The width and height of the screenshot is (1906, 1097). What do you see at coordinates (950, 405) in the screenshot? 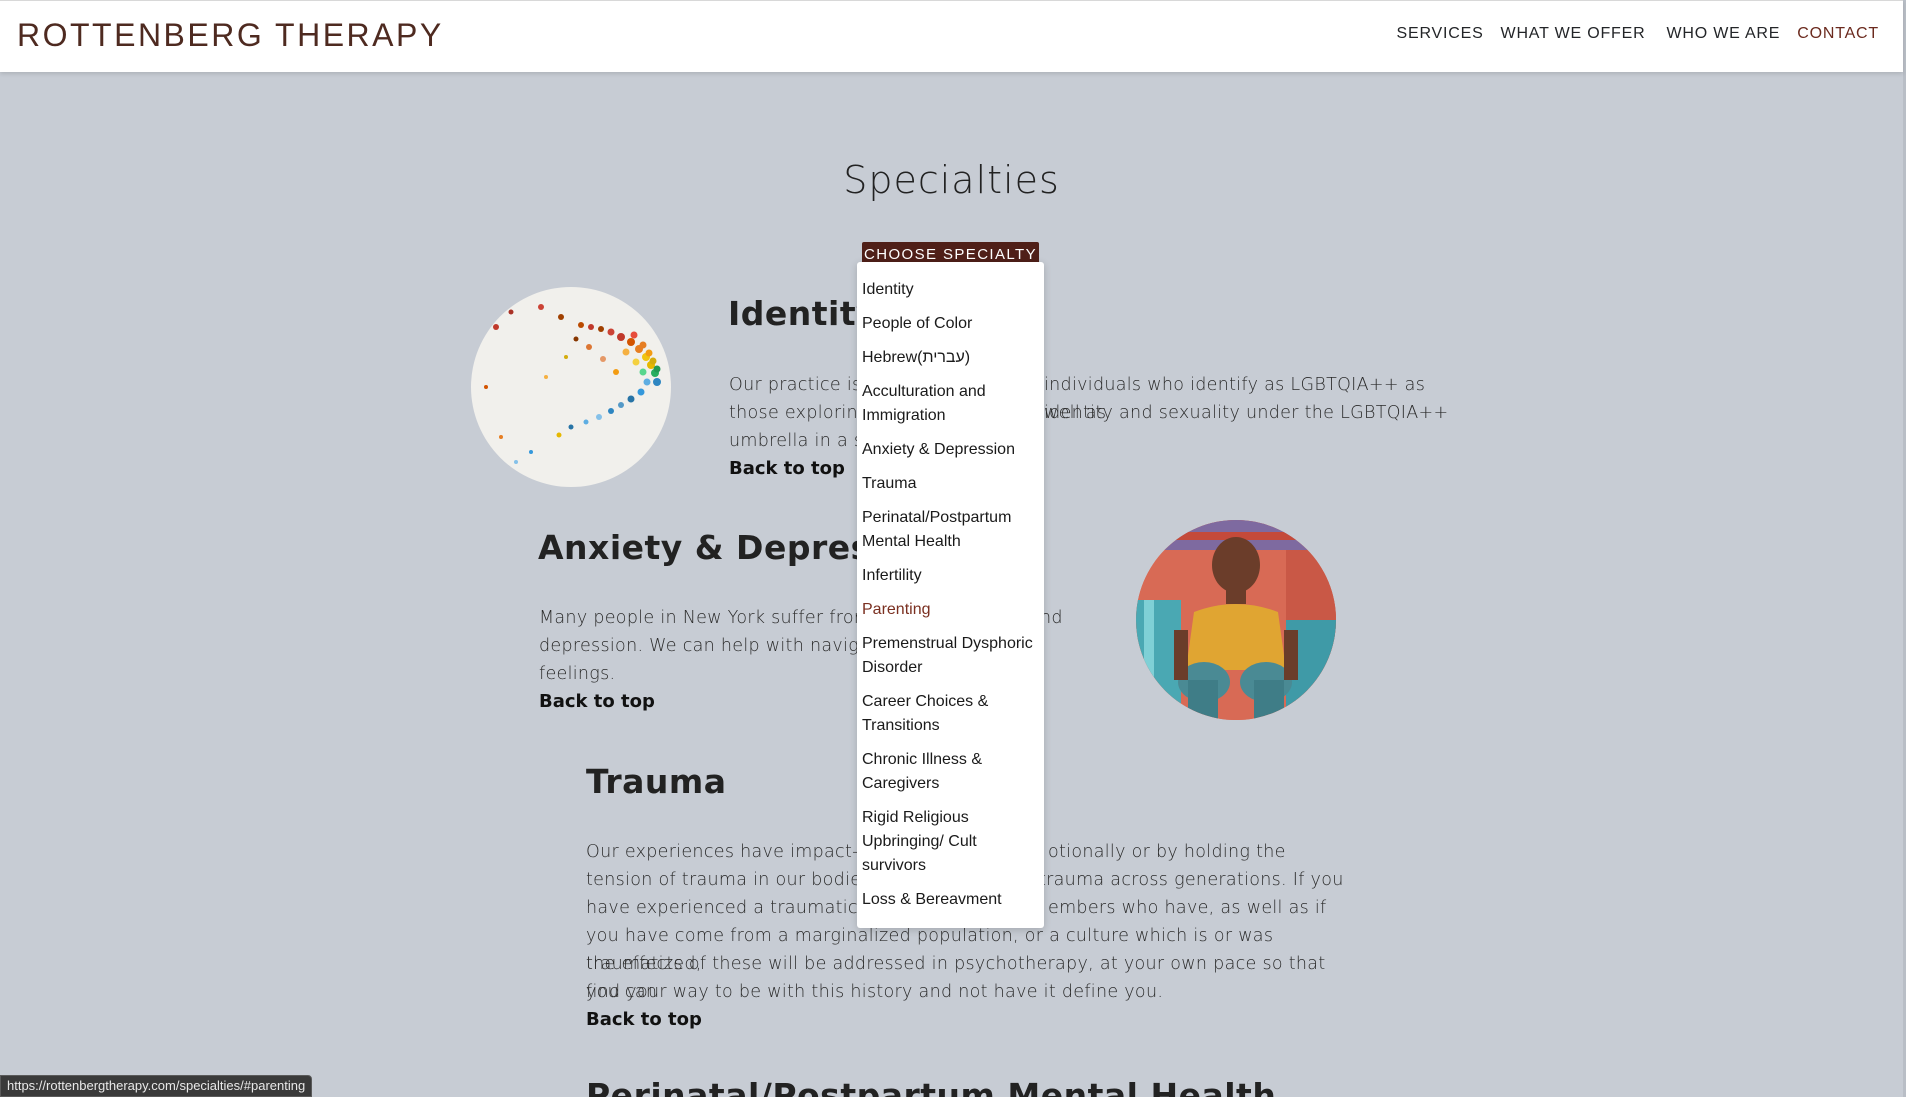
I see `dropdown-option-acculturation: Acculturation and Immigration` at bounding box center [950, 405].